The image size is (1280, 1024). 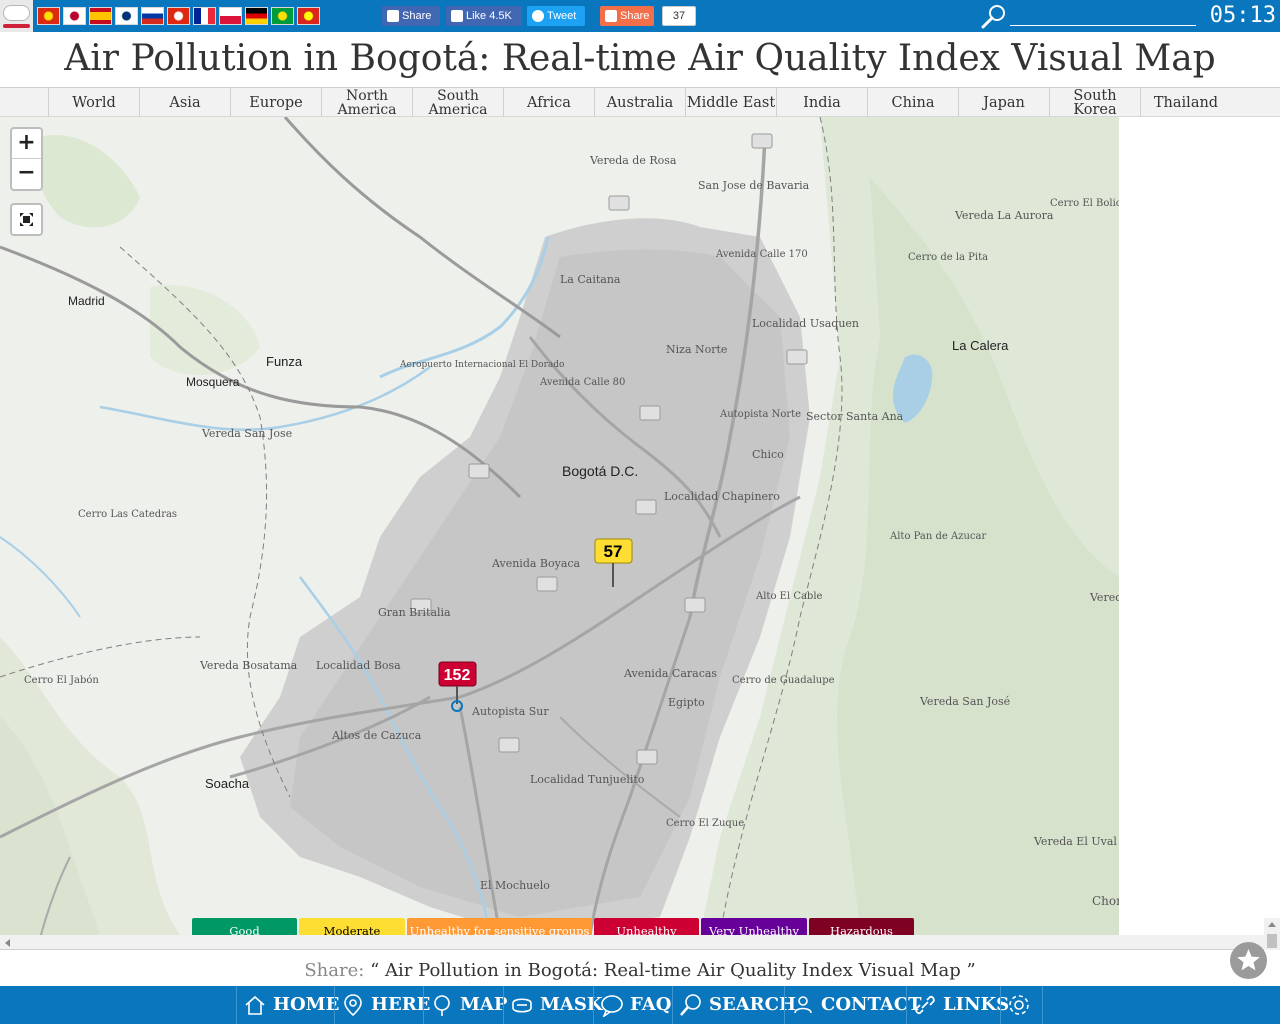 What do you see at coordinates (855, 416) in the screenshot?
I see `map-label: Sector Santa Ana` at bounding box center [855, 416].